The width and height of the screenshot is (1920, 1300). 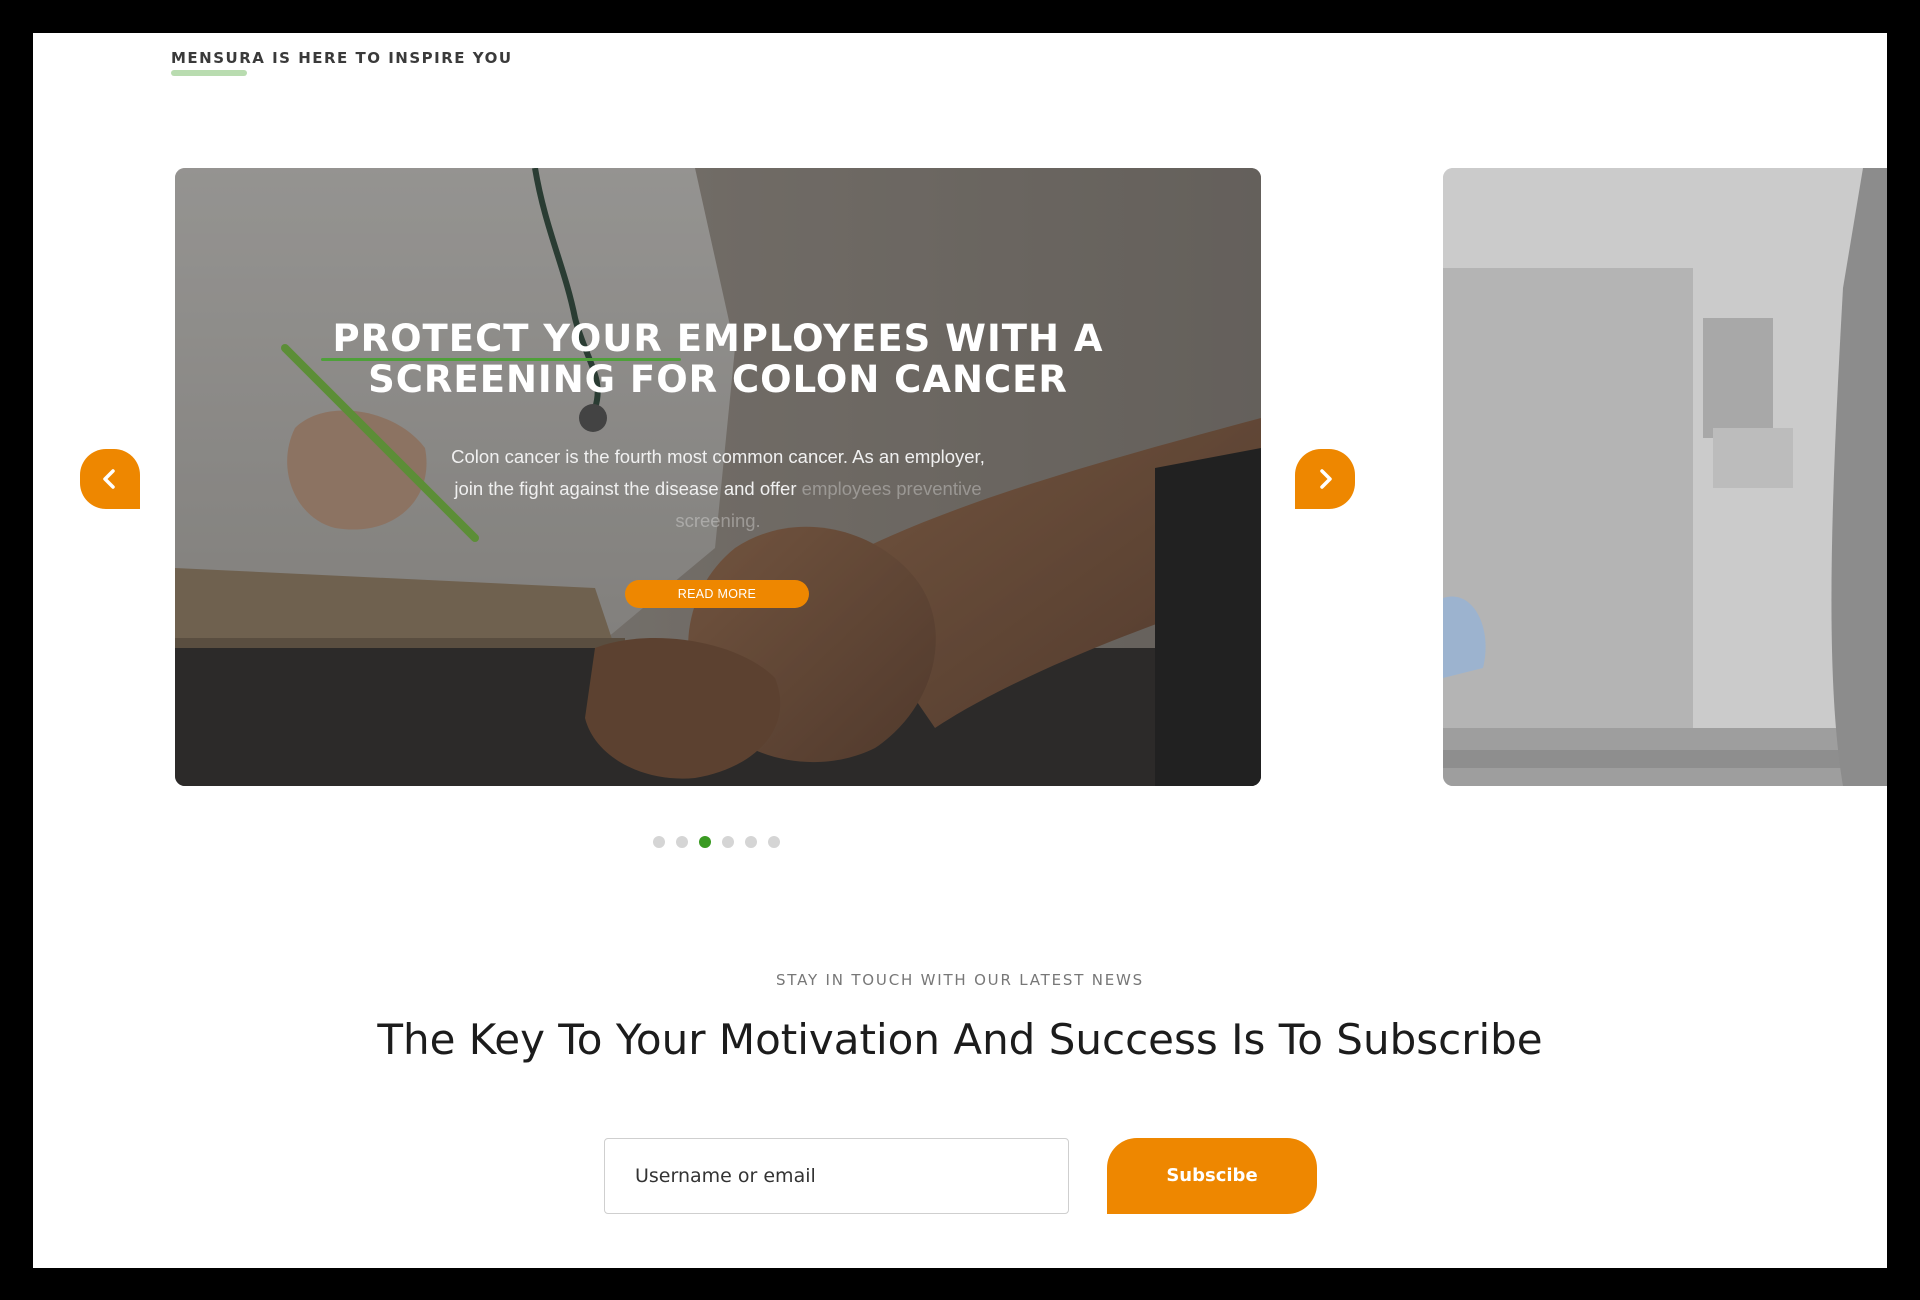 What do you see at coordinates (836, 1176) in the screenshot?
I see `email-field` at bounding box center [836, 1176].